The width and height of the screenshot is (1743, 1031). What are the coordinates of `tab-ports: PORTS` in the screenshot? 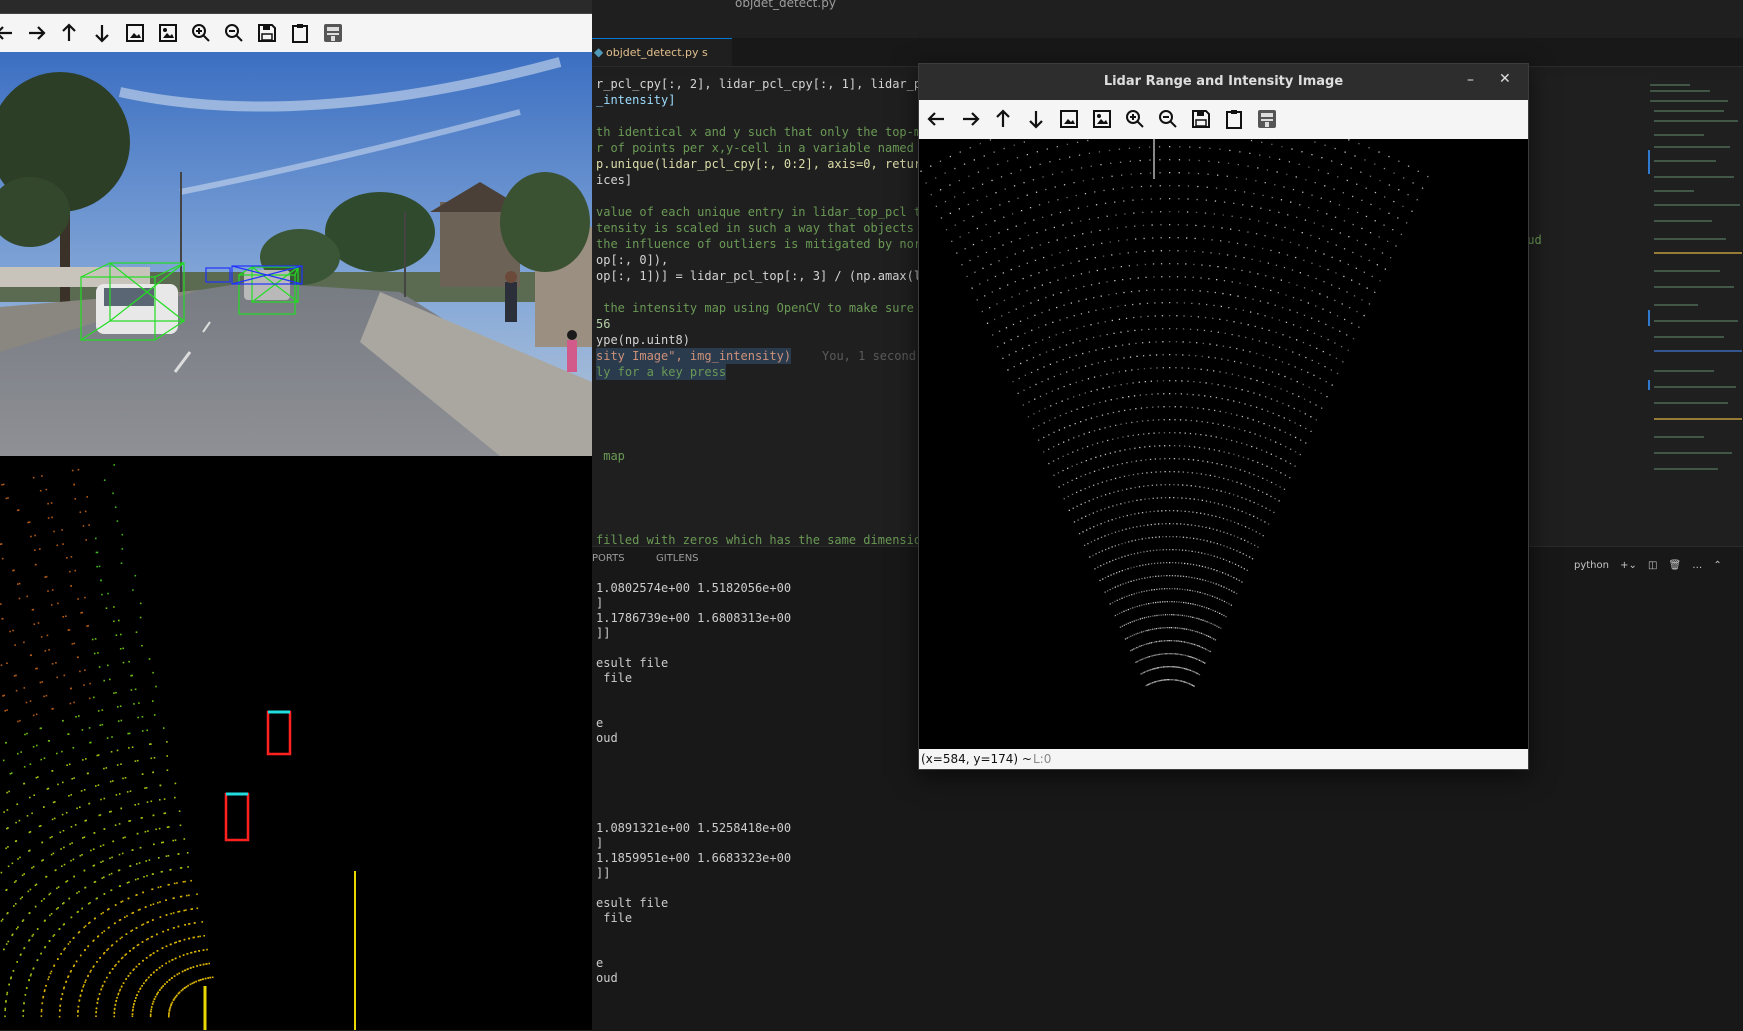 It's located at (608, 558).